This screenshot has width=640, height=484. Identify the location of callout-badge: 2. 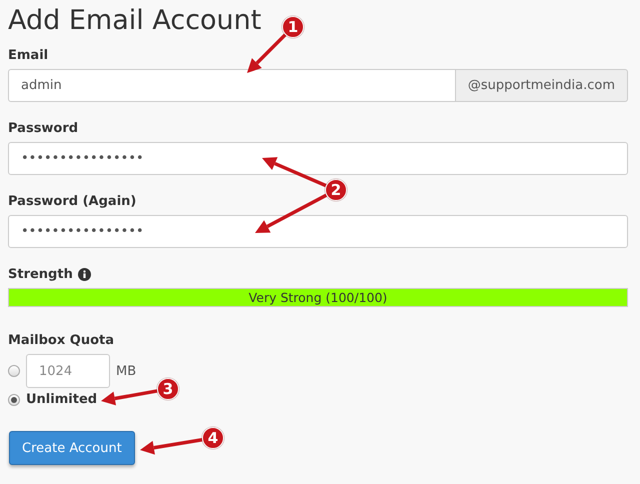
(336, 190).